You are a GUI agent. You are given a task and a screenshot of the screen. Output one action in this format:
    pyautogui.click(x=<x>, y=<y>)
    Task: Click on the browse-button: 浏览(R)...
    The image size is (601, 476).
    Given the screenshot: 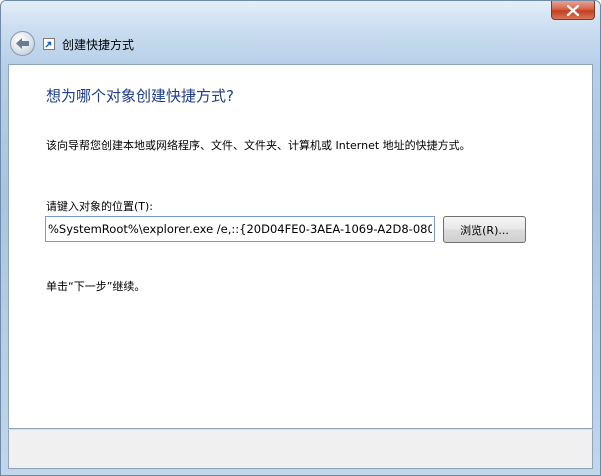 What is the action you would take?
    pyautogui.click(x=484, y=229)
    